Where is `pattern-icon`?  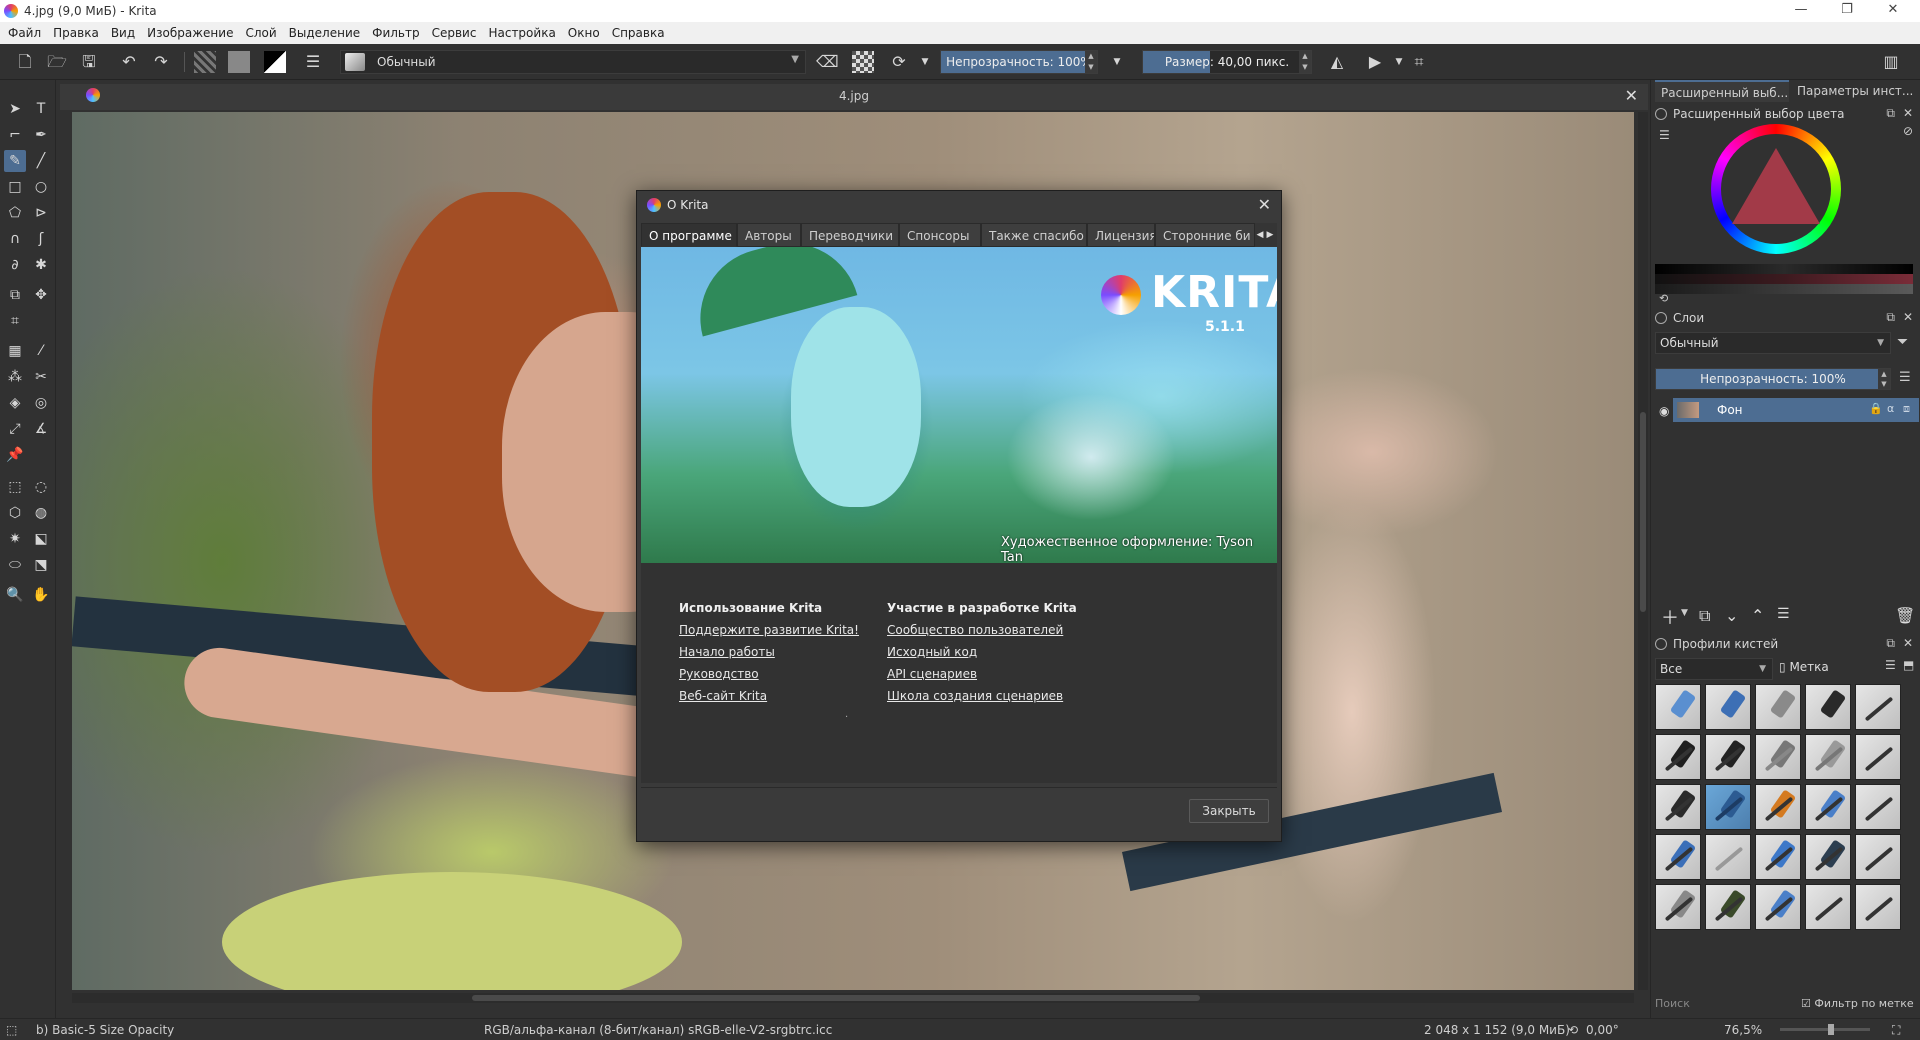 pattern-icon is located at coordinates (239, 62).